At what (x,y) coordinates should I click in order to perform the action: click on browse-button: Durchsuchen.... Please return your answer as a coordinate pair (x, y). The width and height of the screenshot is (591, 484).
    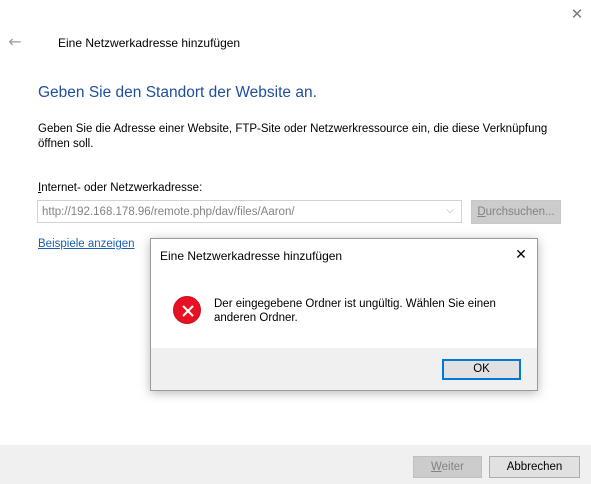
    Looking at the image, I should click on (516, 212).